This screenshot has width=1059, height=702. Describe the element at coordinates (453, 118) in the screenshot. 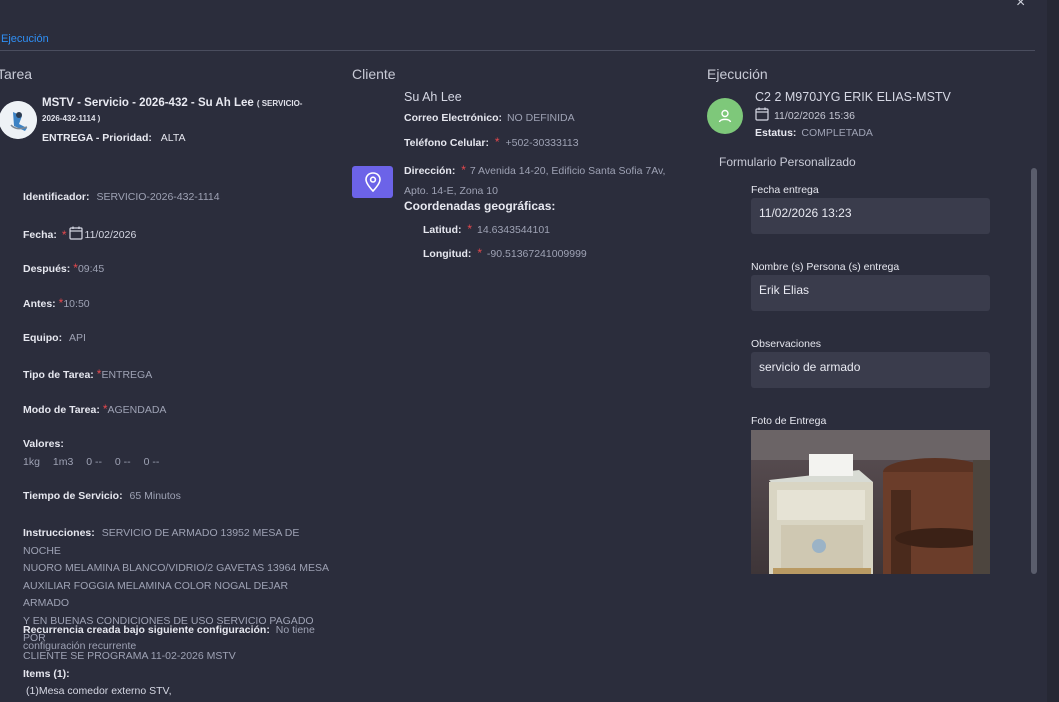

I see `field-label: Correo Electrónico:` at that location.